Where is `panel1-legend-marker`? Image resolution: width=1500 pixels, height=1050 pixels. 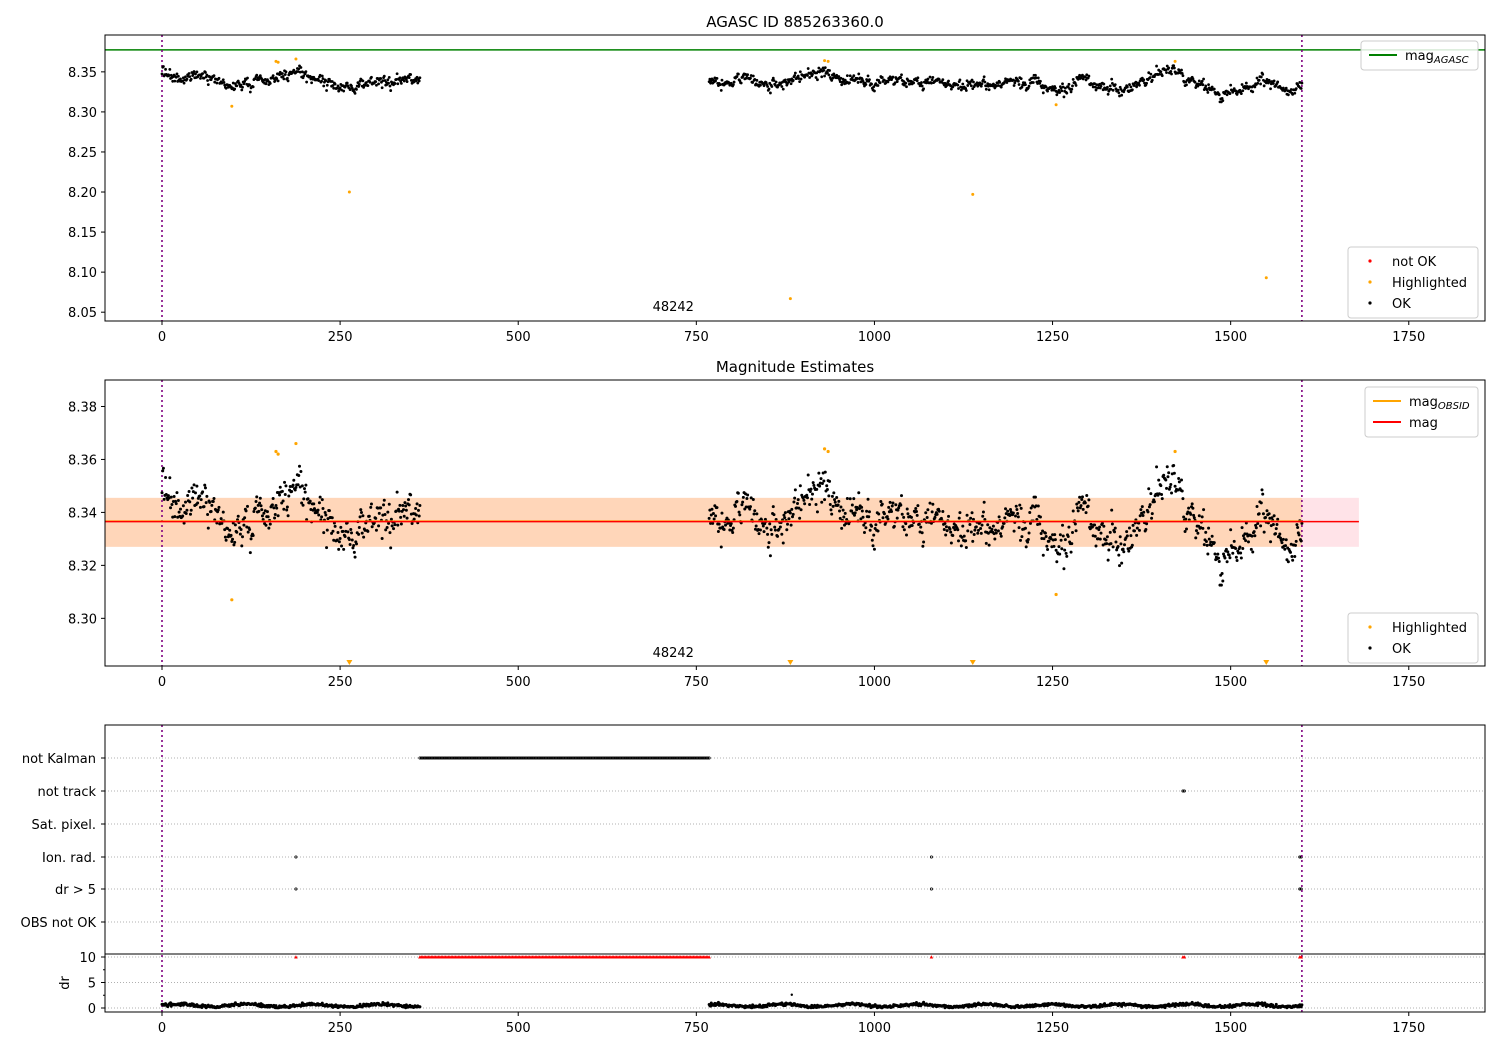
panel1-legend-marker is located at coordinates (1370, 303).